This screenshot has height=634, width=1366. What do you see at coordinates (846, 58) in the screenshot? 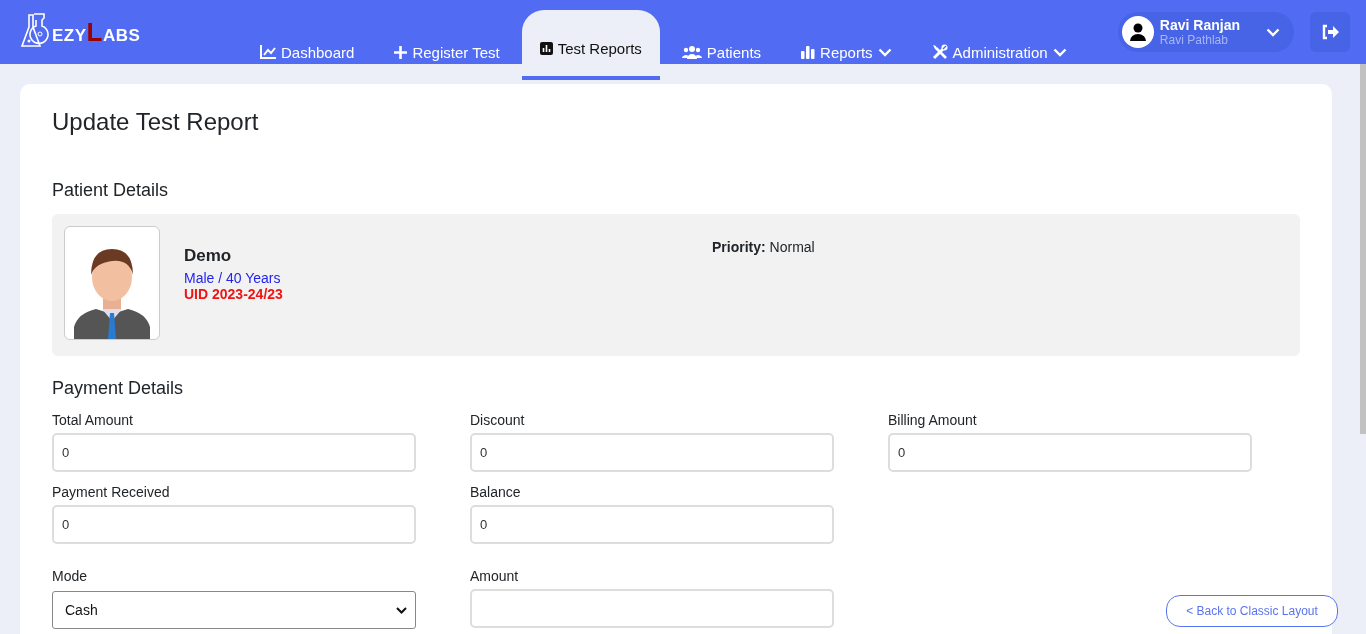
I see `nav-tab: Reports` at bounding box center [846, 58].